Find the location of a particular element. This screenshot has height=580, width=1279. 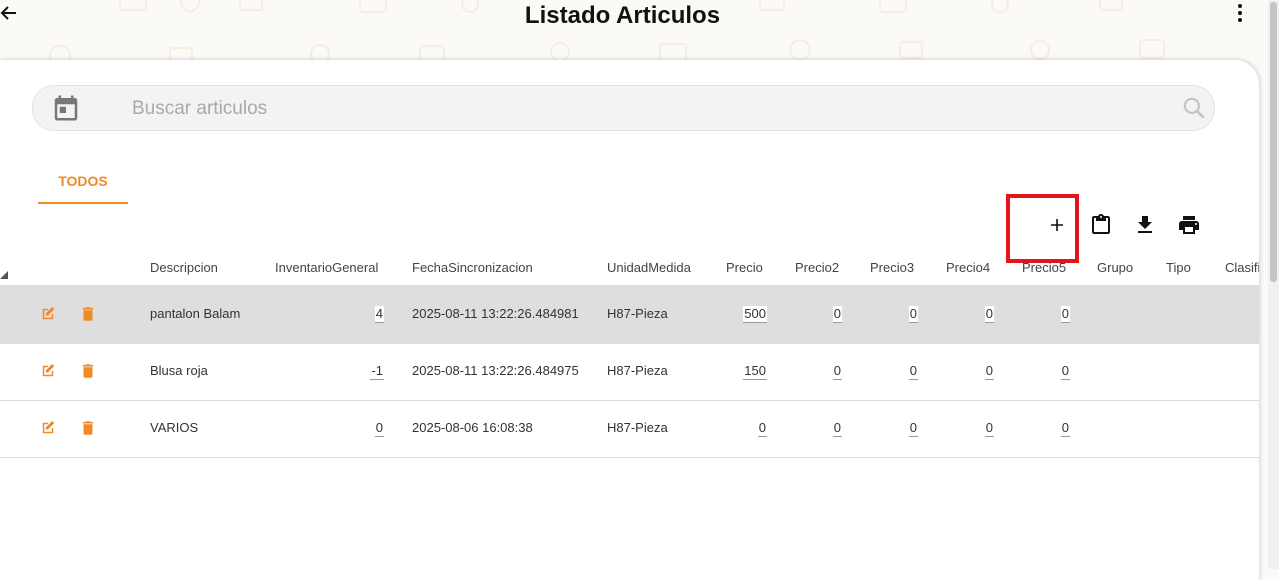

print-button is located at coordinates (1189, 225).